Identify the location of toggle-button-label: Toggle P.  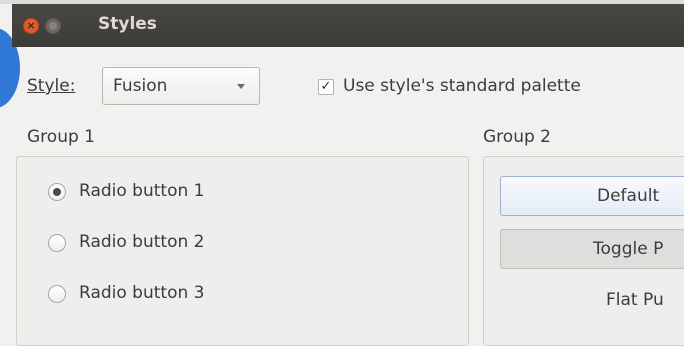
(628, 249).